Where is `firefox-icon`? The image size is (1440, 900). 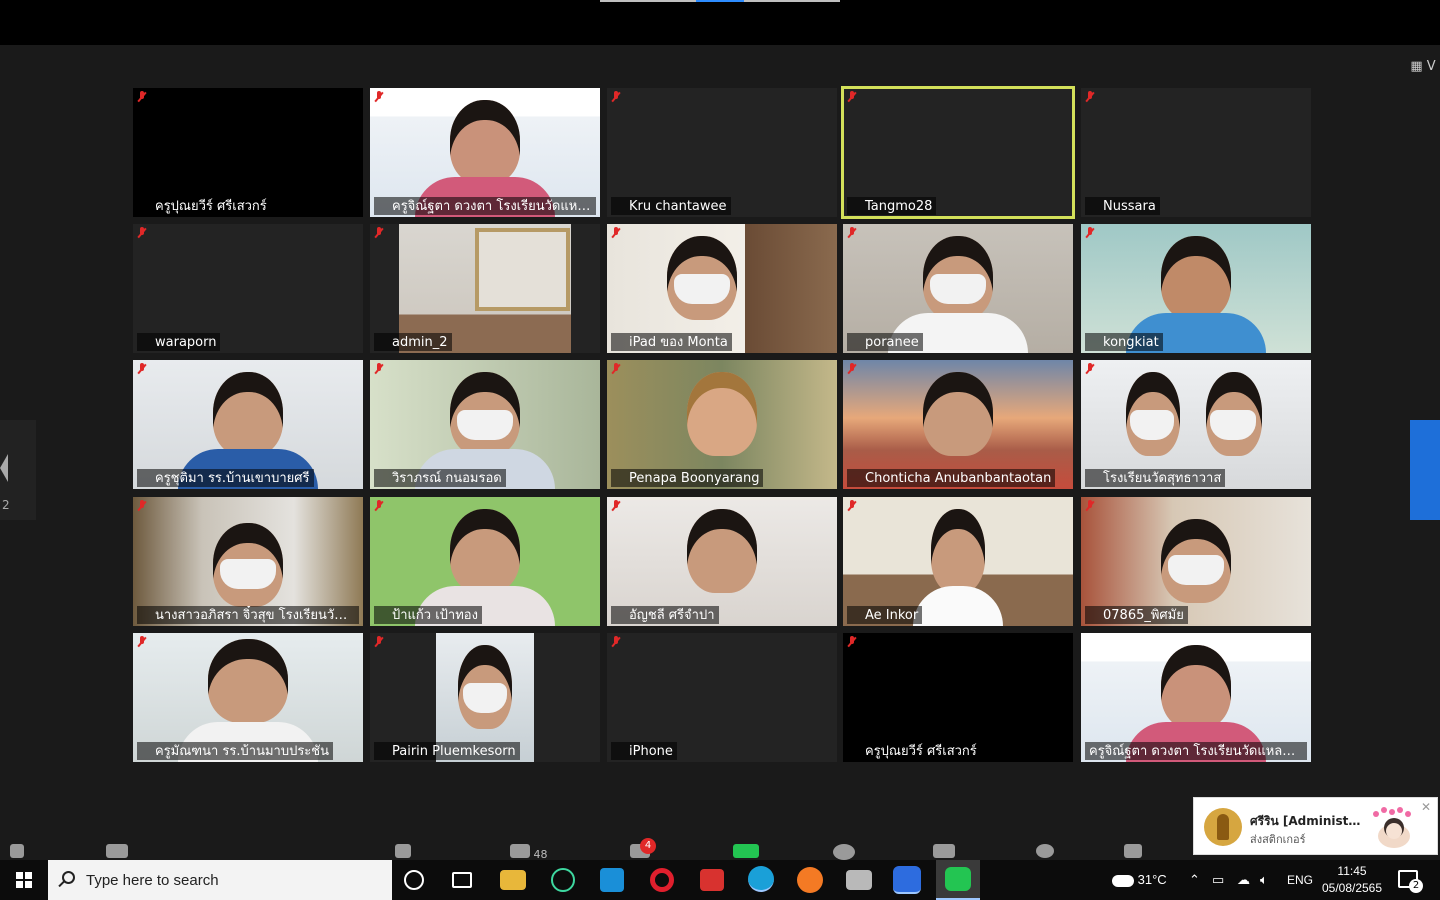
firefox-icon is located at coordinates (810, 880).